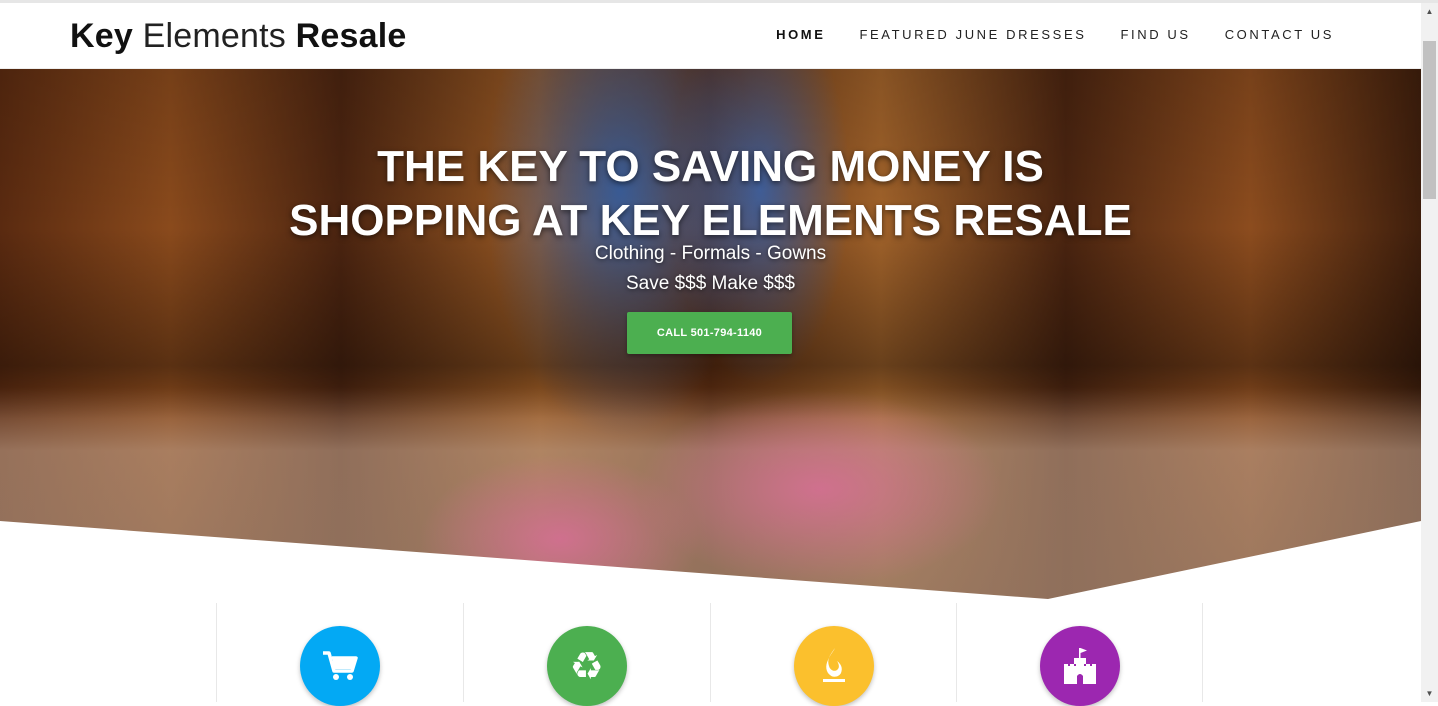 This screenshot has width=1438, height=706. I want to click on scroll-down-arrow-icon: ▼, so click(1429, 693).